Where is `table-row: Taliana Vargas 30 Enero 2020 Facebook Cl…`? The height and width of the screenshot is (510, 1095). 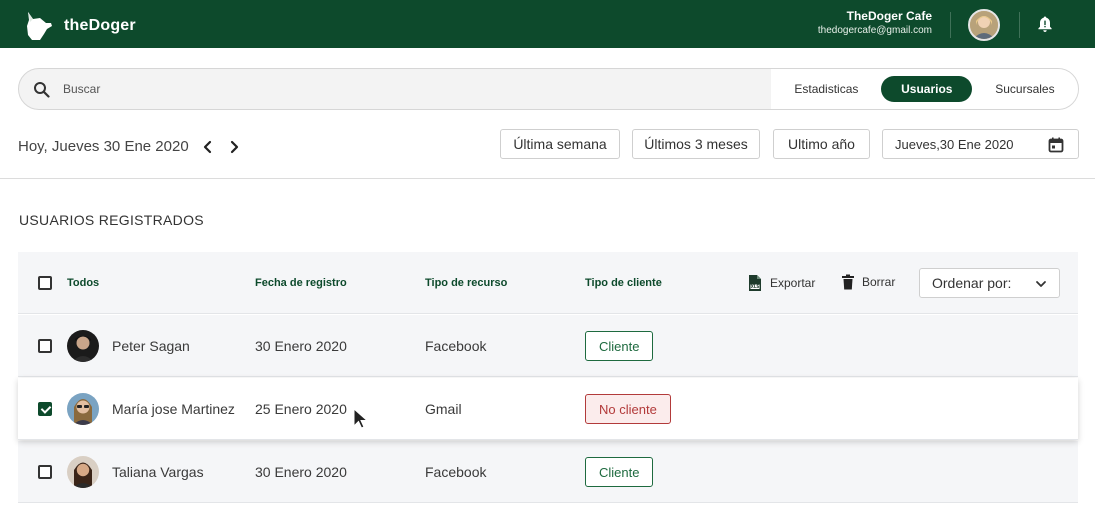
table-row: Taliana Vargas 30 Enero 2020 Facebook Cl… is located at coordinates (548, 472).